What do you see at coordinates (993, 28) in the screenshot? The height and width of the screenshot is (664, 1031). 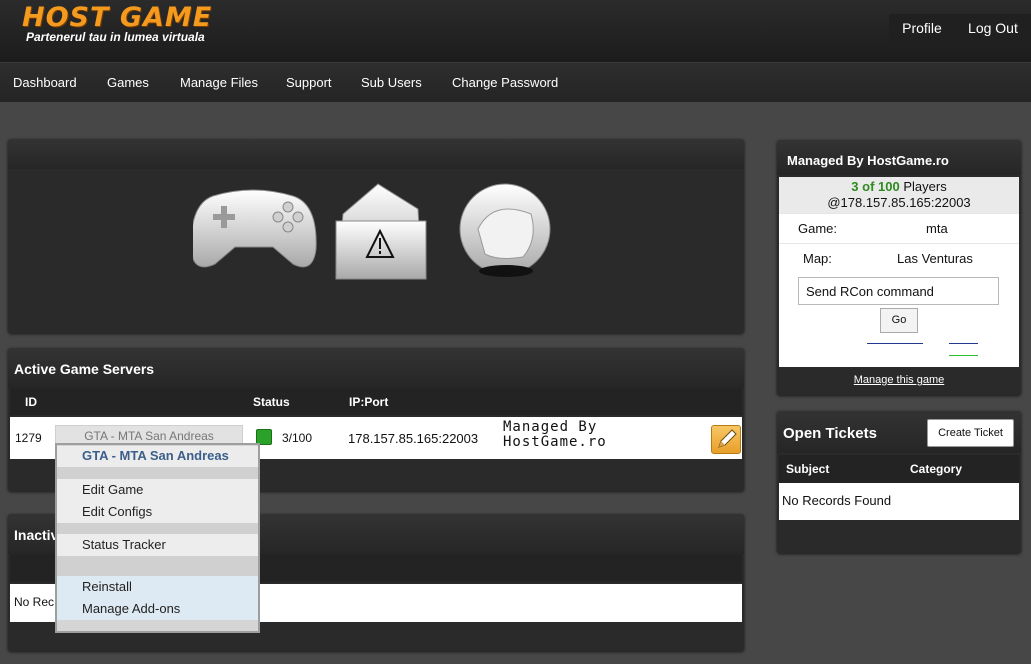 I see `logout-link: Log Out` at bounding box center [993, 28].